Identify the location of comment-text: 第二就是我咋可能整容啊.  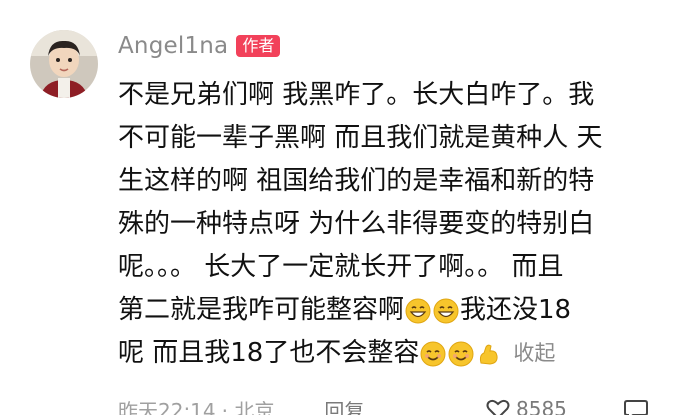
(261, 310).